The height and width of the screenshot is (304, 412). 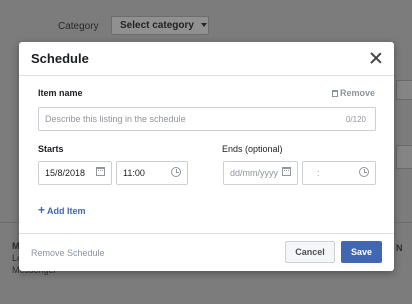 I want to click on category-select: Select category, so click(x=160, y=25).